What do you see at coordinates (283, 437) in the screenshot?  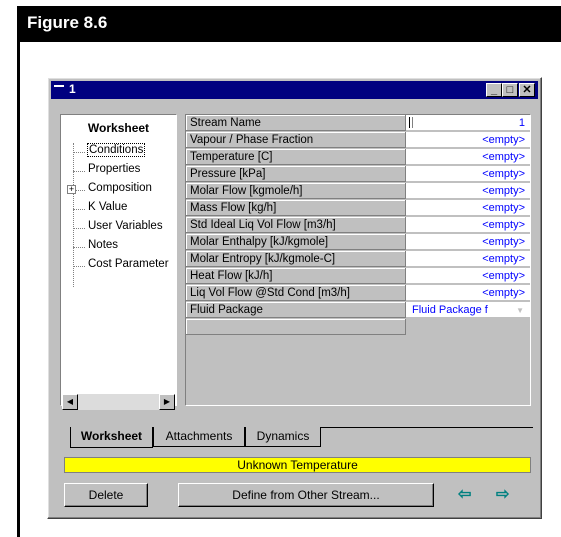 I see `tab-dynamics: Dynamics` at bounding box center [283, 437].